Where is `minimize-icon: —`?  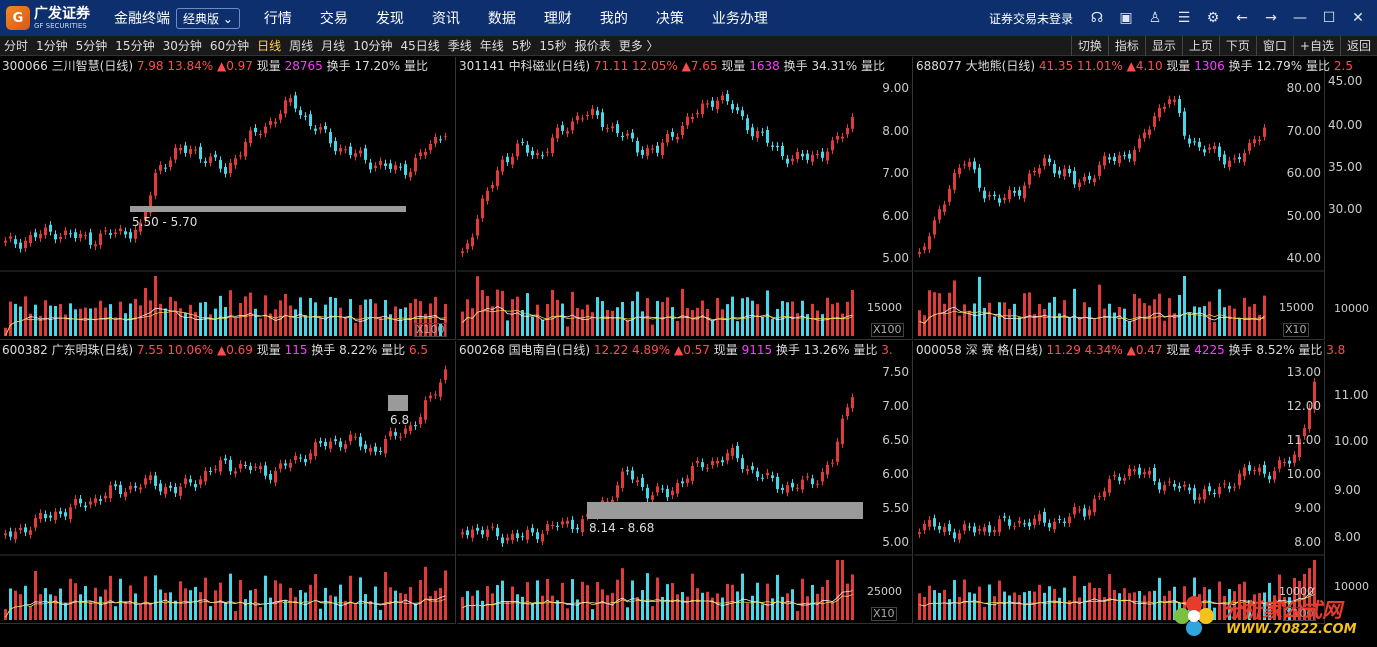
minimize-icon: — is located at coordinates (1300, 18).